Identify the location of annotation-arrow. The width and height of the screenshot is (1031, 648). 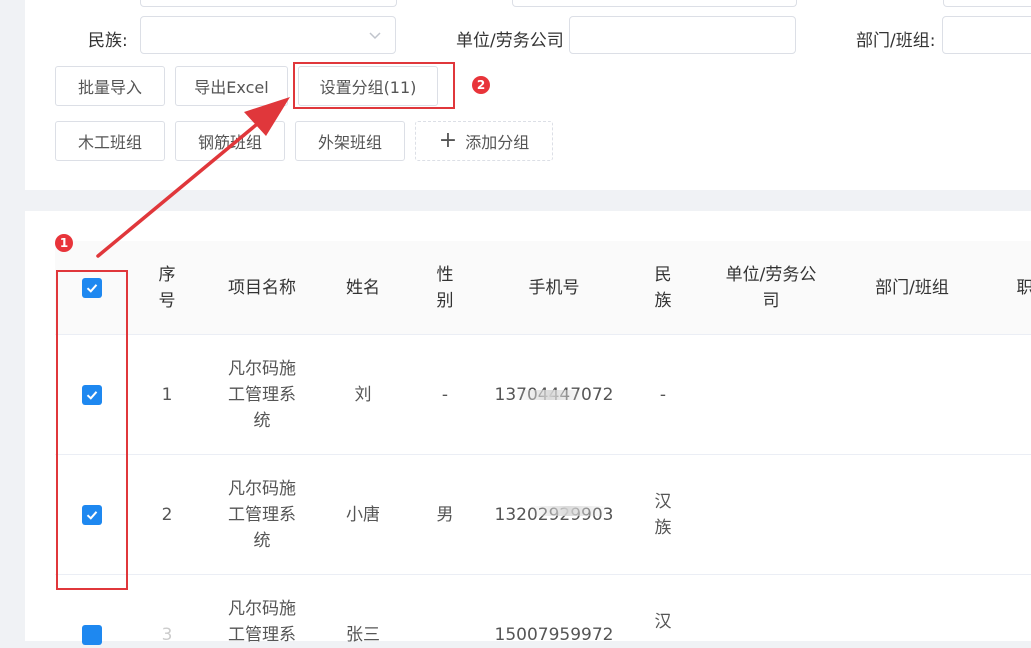
(193, 177).